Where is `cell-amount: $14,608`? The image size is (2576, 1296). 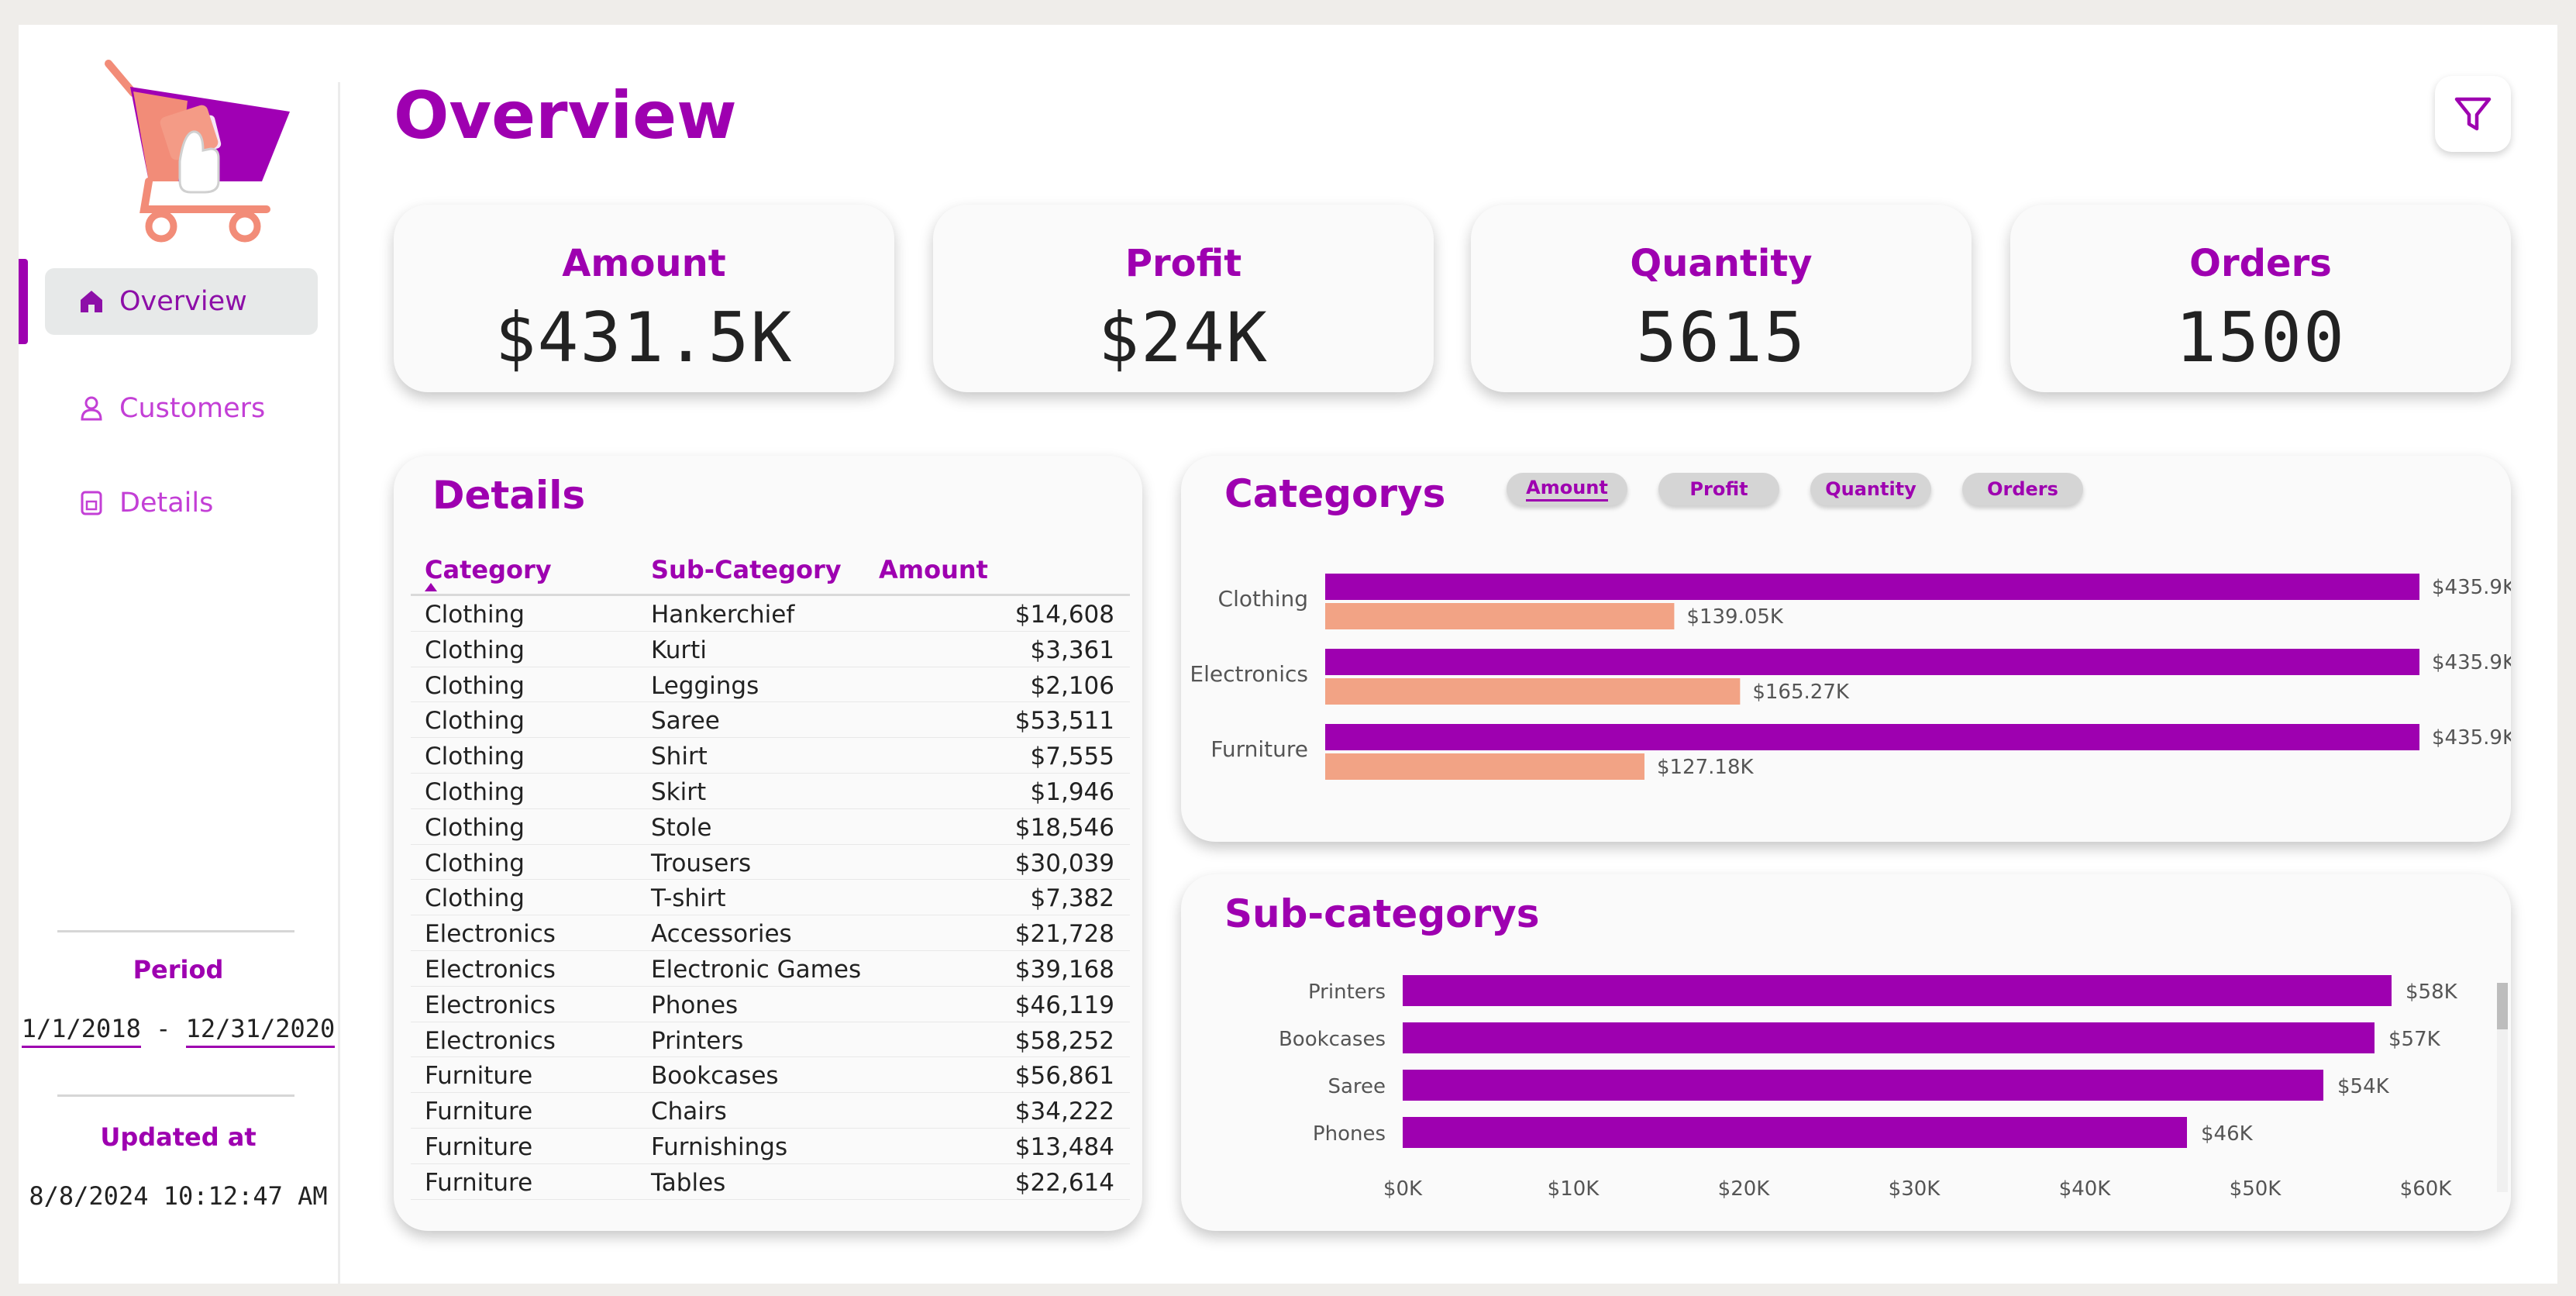
cell-amount: $14,608 is located at coordinates (1064, 615).